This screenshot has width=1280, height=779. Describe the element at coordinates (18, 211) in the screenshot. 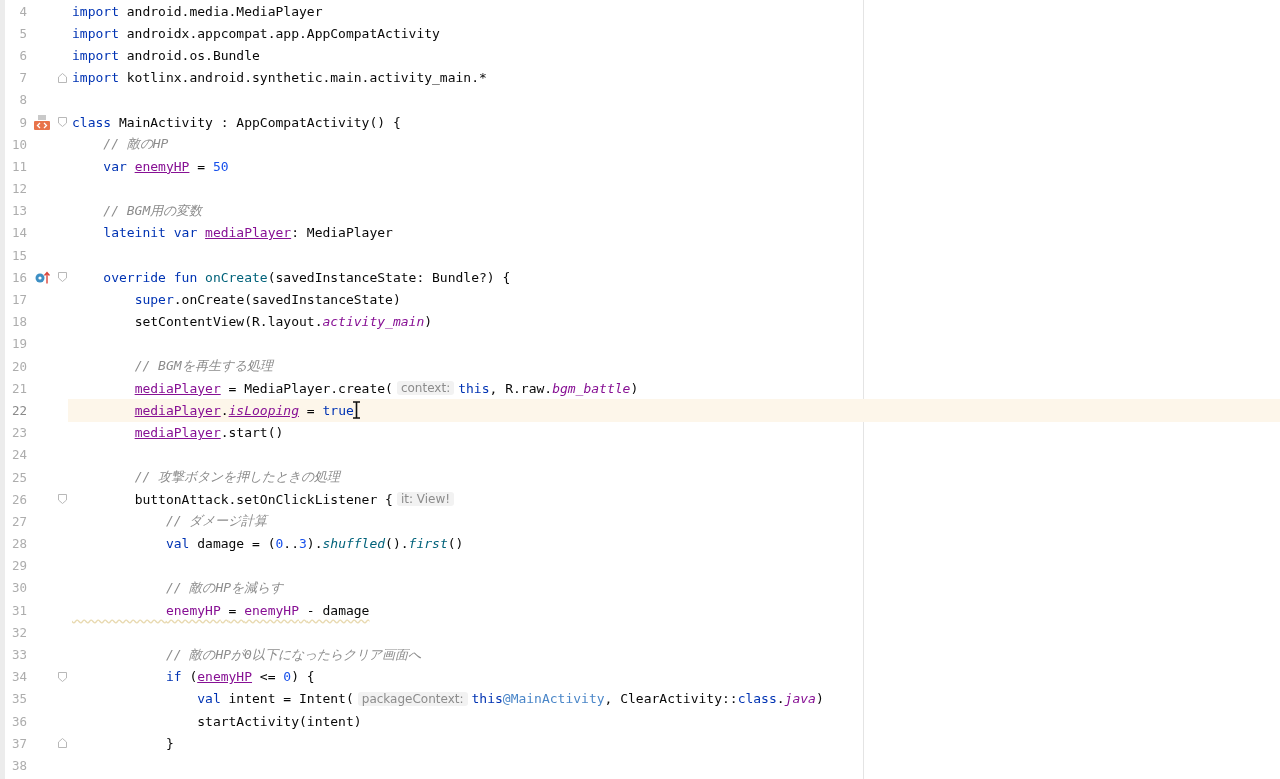

I see `line-number: 13` at that location.